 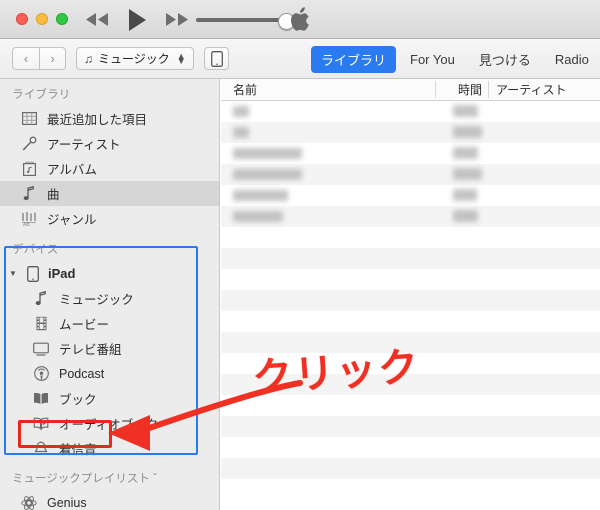 What do you see at coordinates (82, 373) in the screenshot?
I see `sidebar-item-label: Podcast` at bounding box center [82, 373].